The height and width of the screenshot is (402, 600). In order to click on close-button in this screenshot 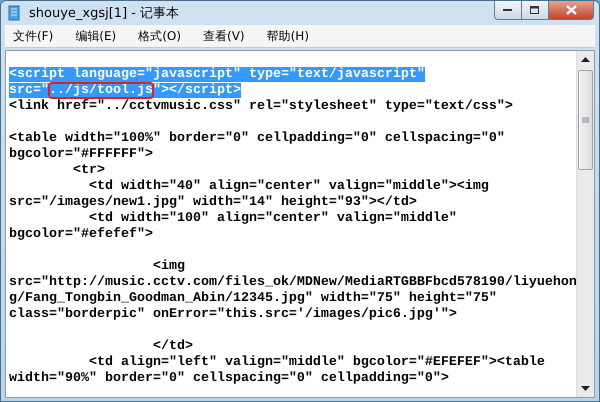, I will do `click(571, 10)`.